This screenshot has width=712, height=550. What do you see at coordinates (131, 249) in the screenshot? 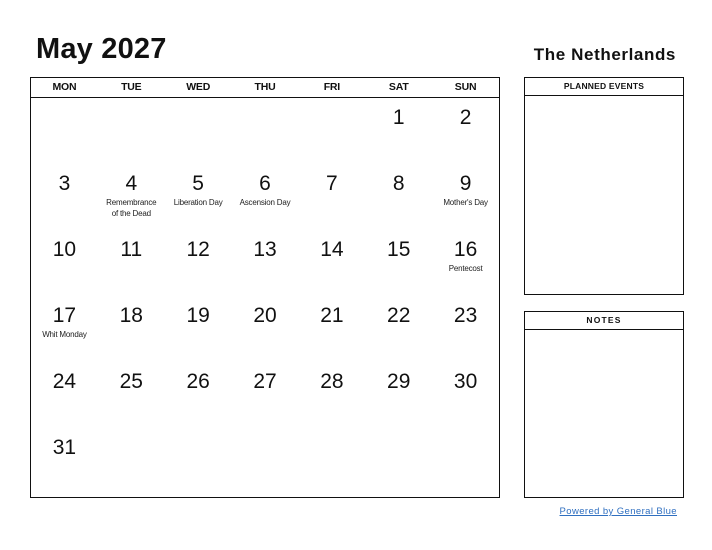
I see `day-number: 11` at bounding box center [131, 249].